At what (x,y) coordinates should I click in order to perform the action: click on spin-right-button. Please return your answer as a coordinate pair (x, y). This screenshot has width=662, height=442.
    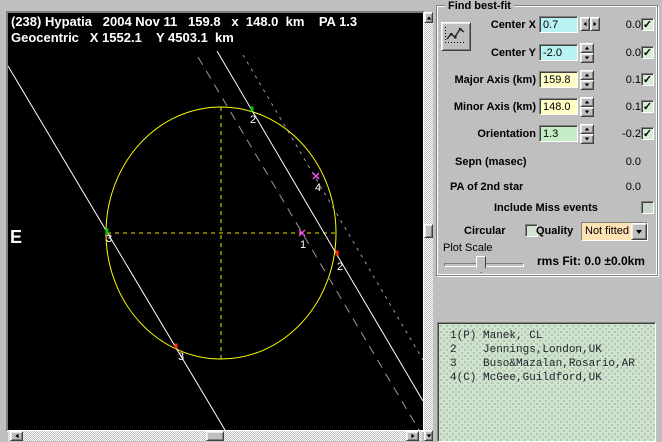
    Looking at the image, I should click on (595, 24).